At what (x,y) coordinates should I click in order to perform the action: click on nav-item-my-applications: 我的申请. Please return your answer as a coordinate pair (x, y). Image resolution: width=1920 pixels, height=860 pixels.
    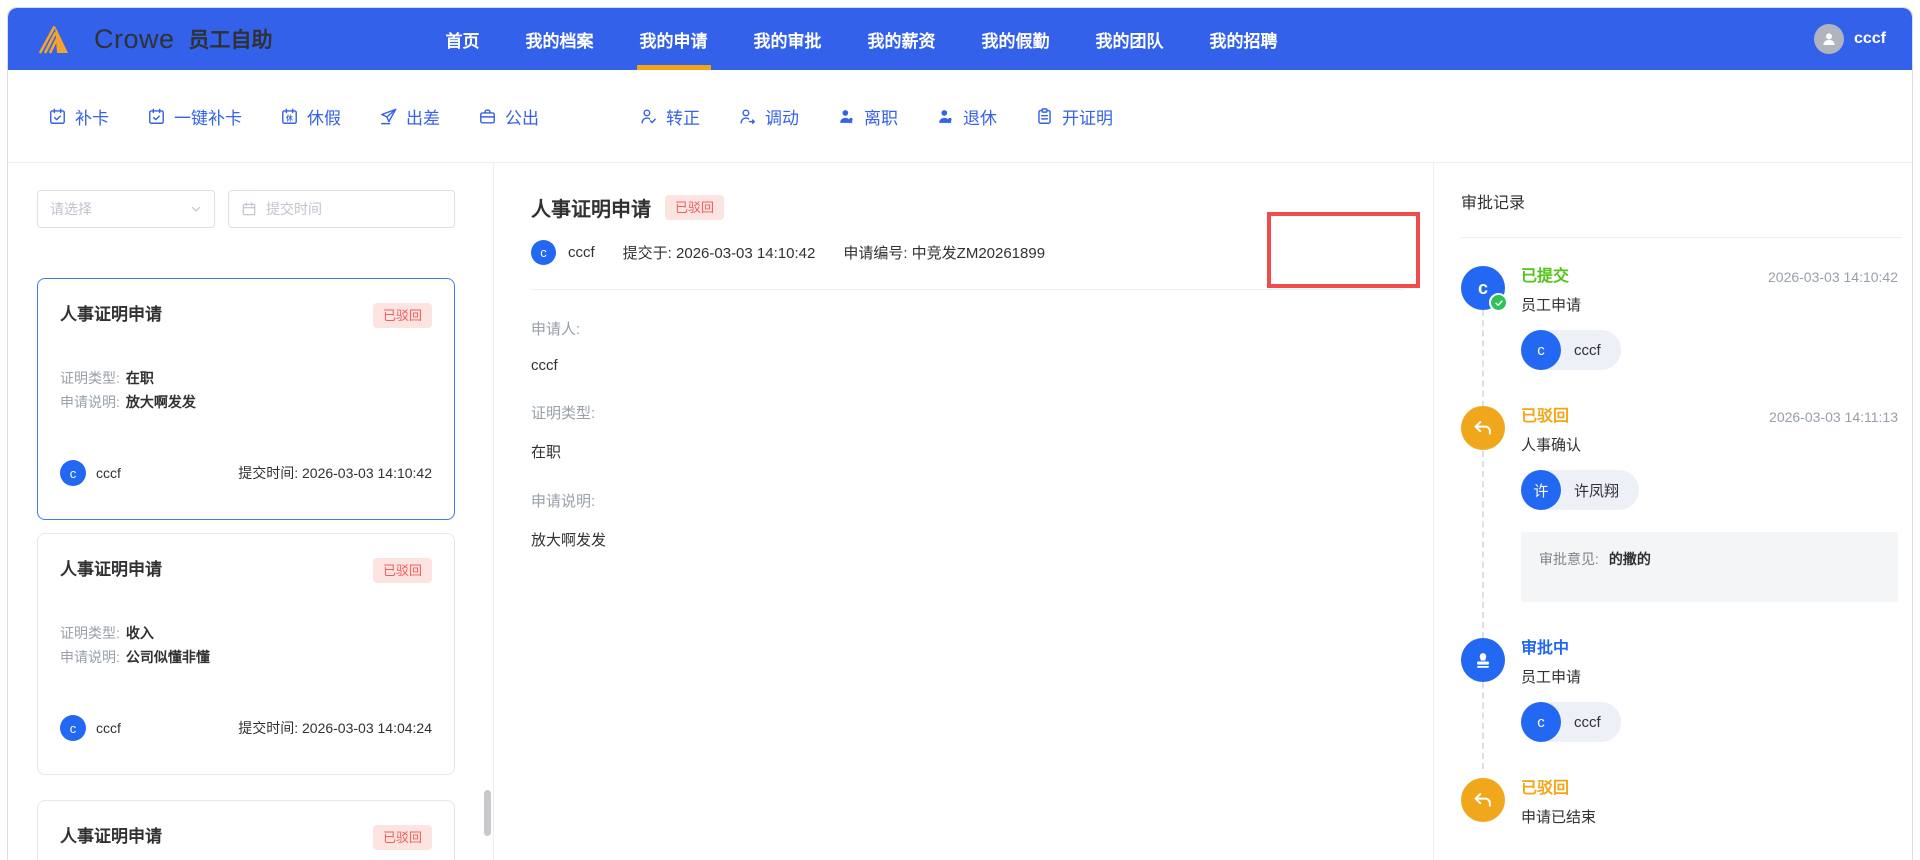
    Looking at the image, I should click on (674, 39).